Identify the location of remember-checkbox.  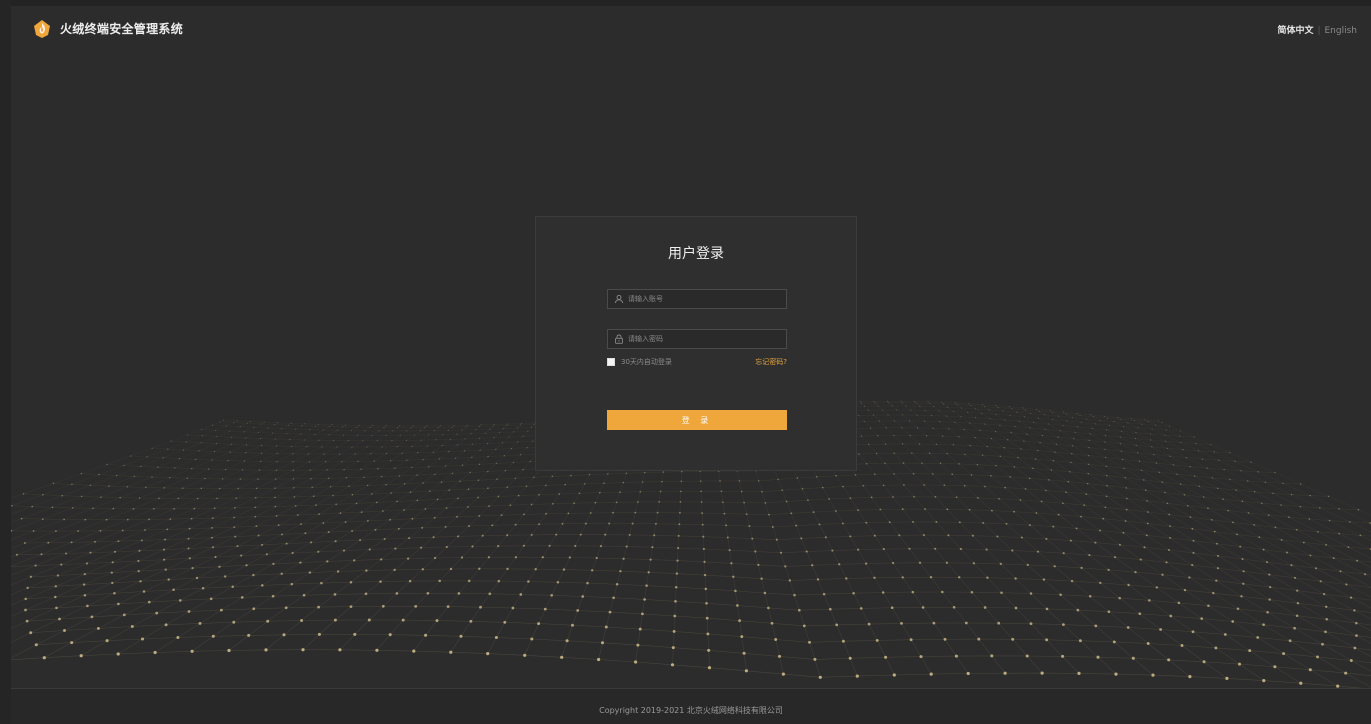
(611, 362).